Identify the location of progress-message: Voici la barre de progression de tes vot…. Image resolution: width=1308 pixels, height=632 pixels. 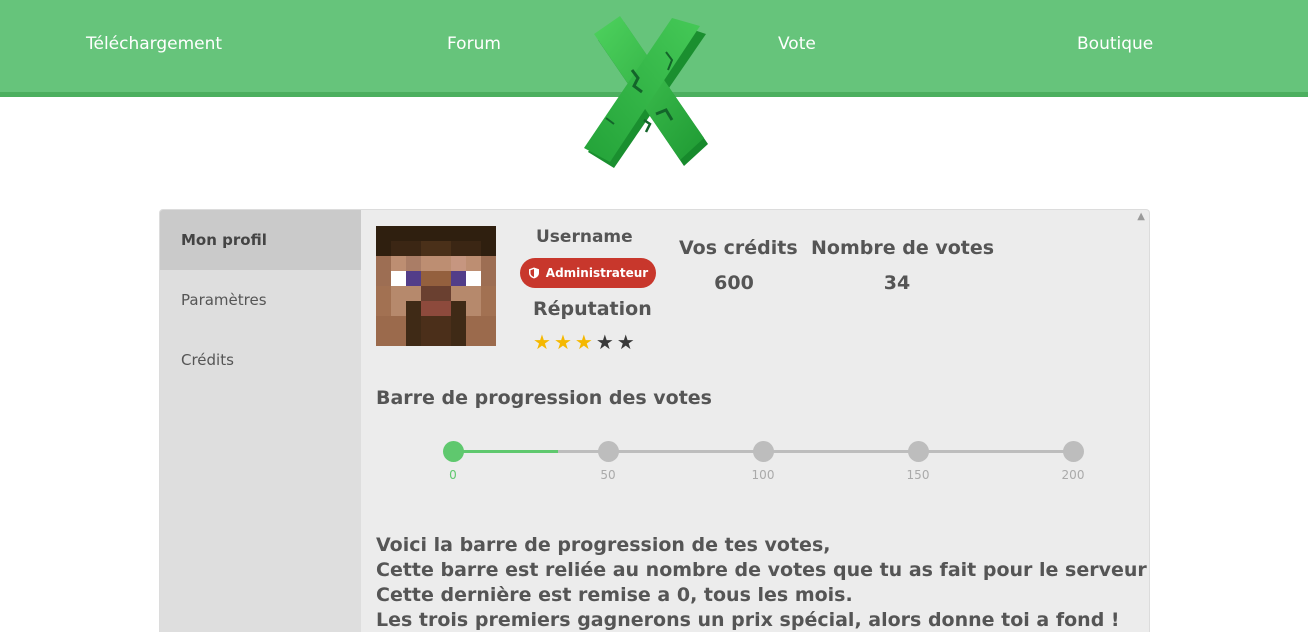
(761, 582).